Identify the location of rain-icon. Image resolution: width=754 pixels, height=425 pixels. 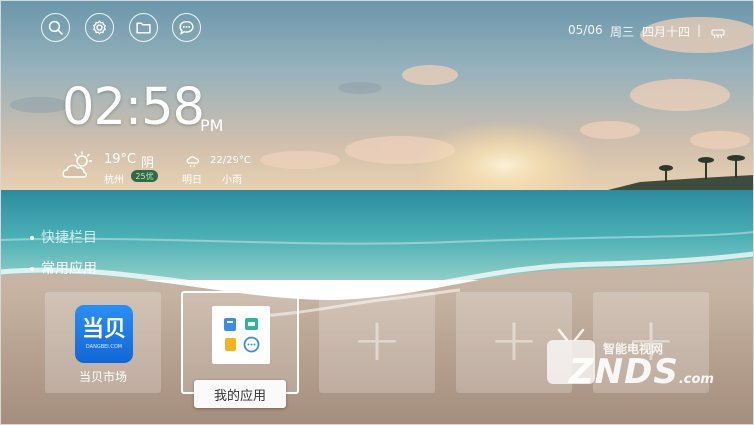
(193, 160).